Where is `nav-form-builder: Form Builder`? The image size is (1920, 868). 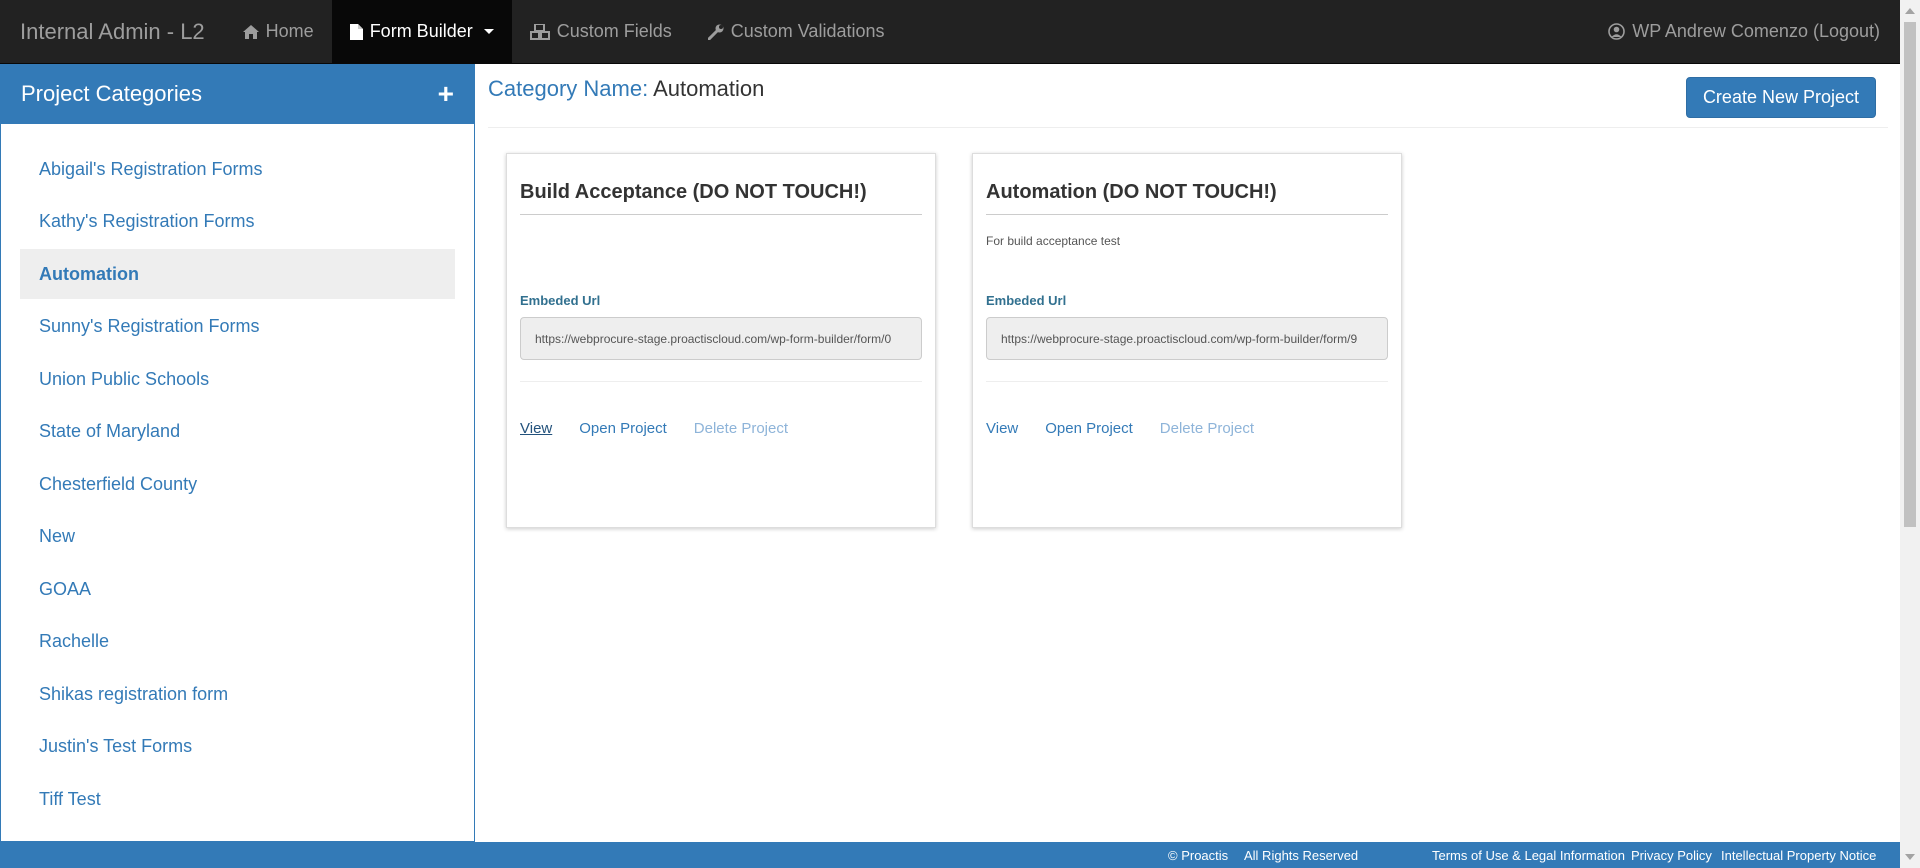
nav-form-builder: Form Builder is located at coordinates (421, 32).